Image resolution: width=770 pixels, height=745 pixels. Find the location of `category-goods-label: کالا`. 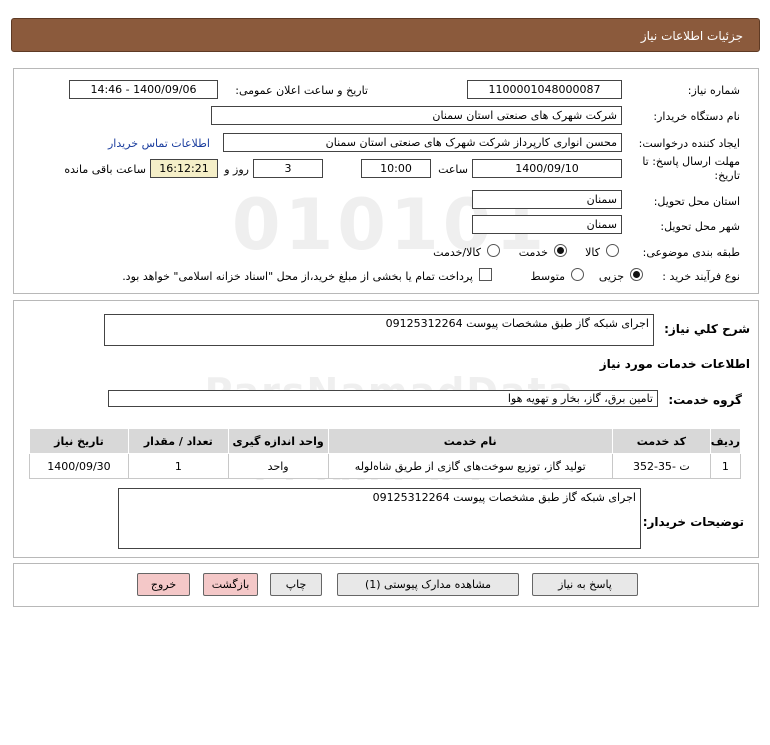

category-goods-label: کالا is located at coordinates (592, 252).